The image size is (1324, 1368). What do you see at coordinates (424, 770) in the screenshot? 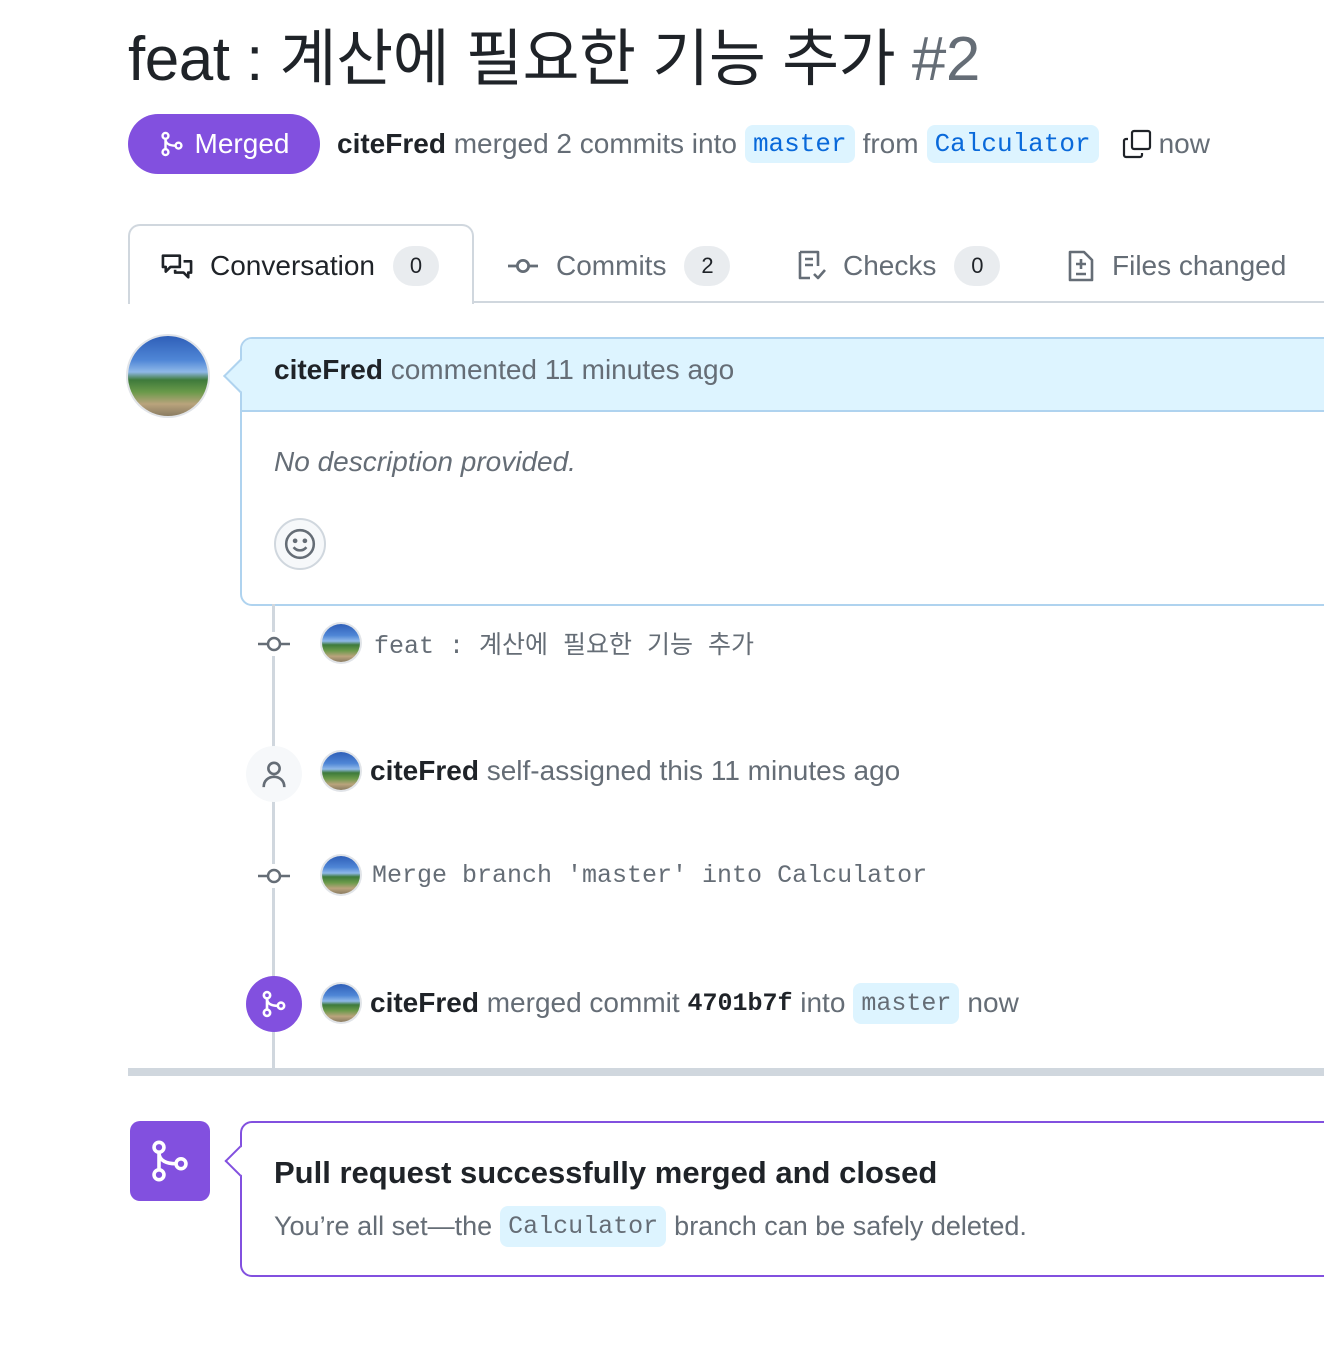
I see `assign-author: citeFred` at bounding box center [424, 770].